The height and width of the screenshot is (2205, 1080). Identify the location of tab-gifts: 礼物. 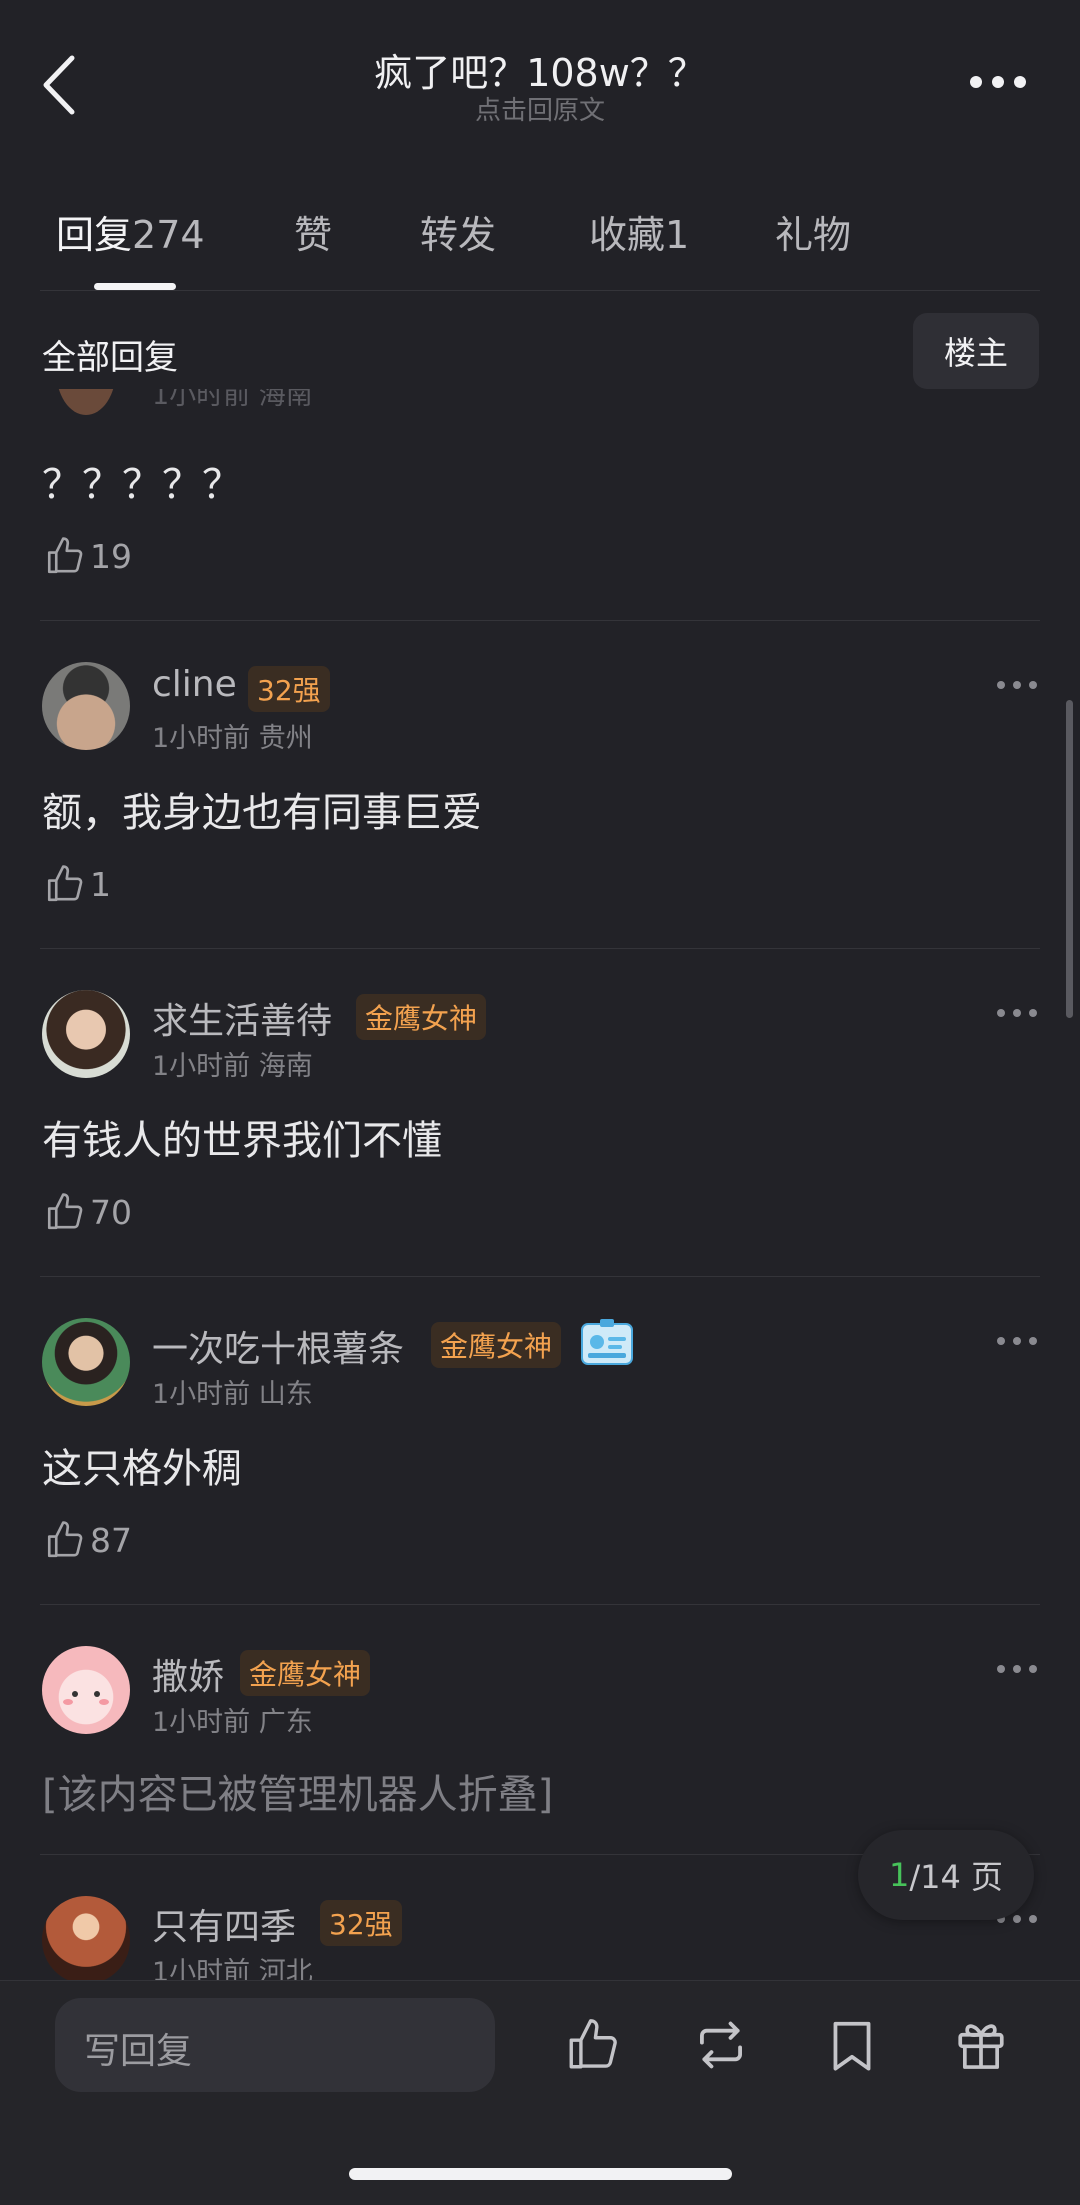
(813, 231).